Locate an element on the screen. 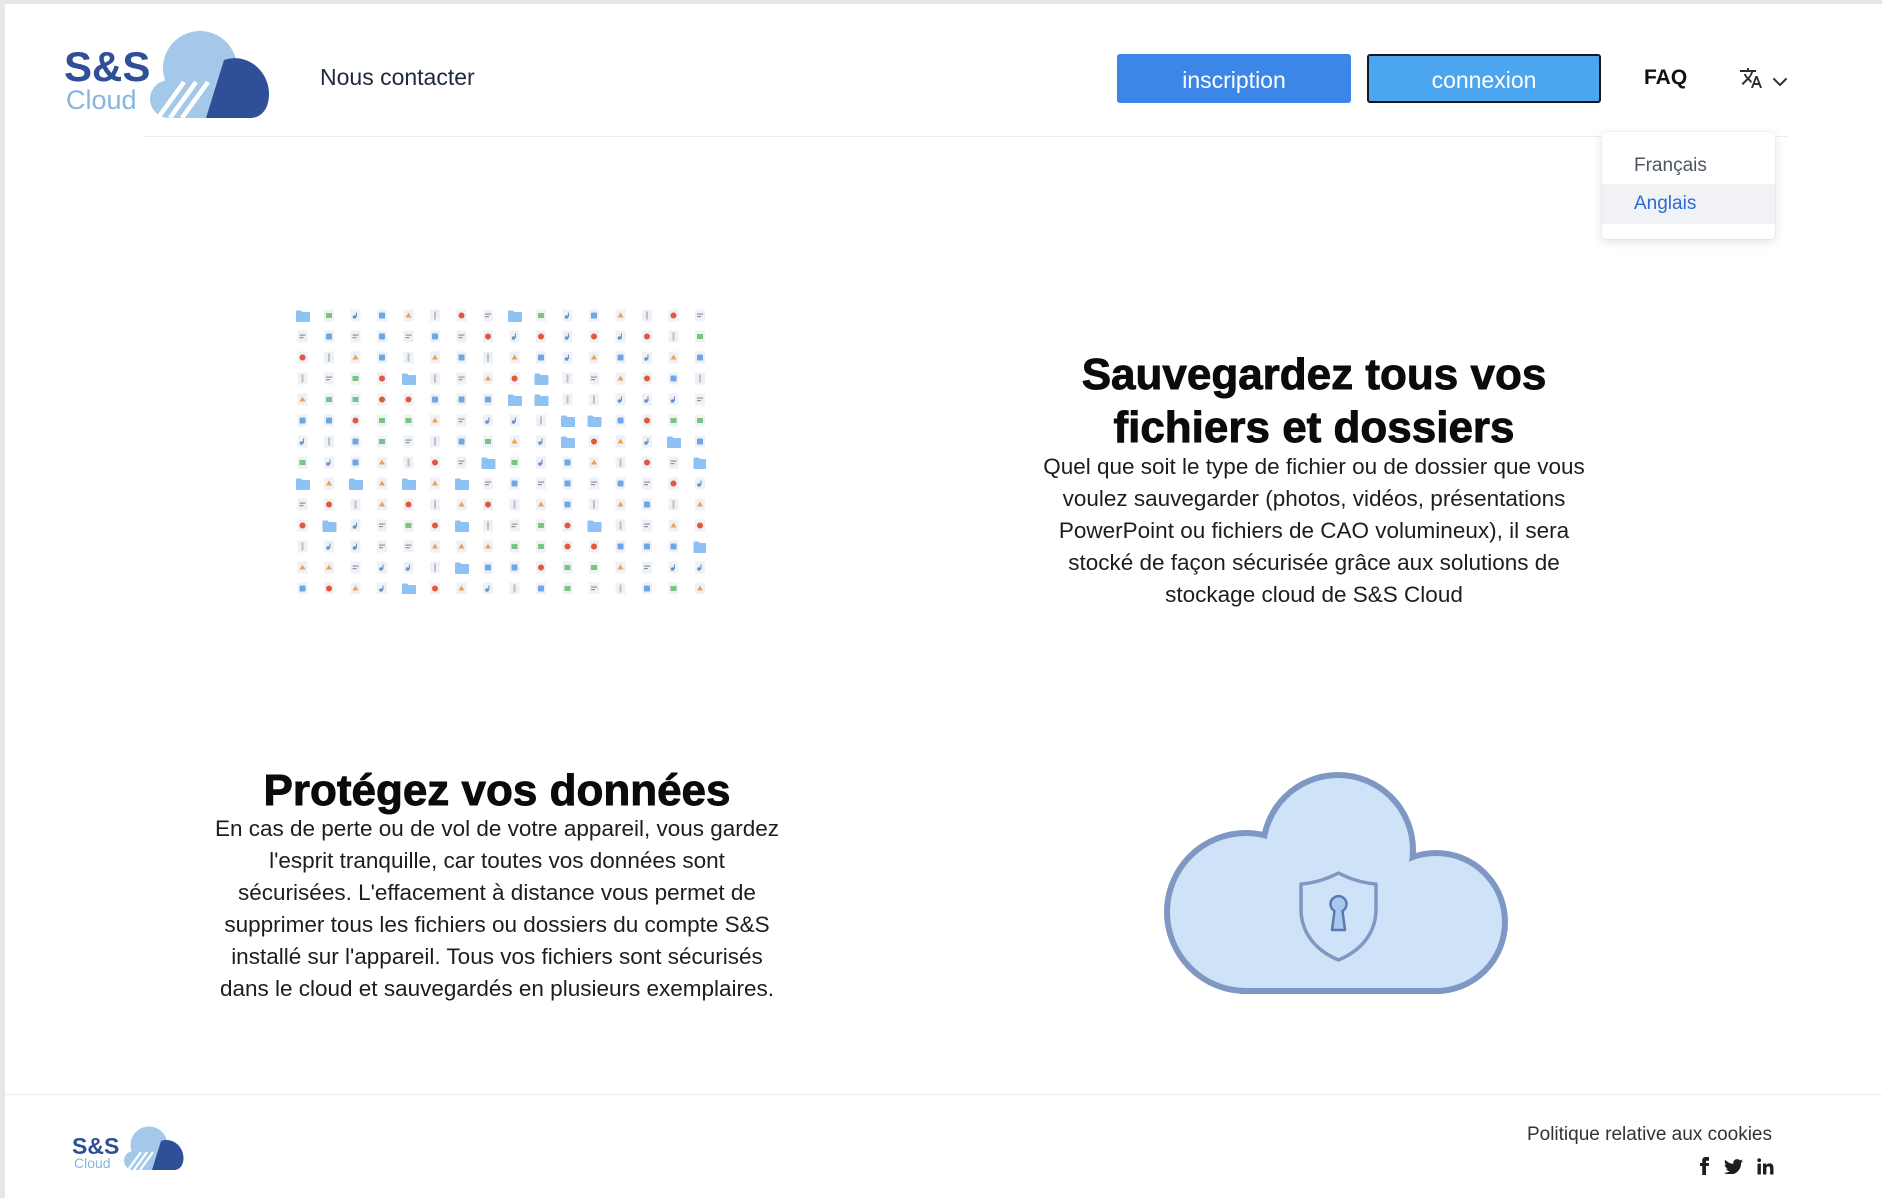  language-option-anglais: Anglais is located at coordinates (1688, 204).